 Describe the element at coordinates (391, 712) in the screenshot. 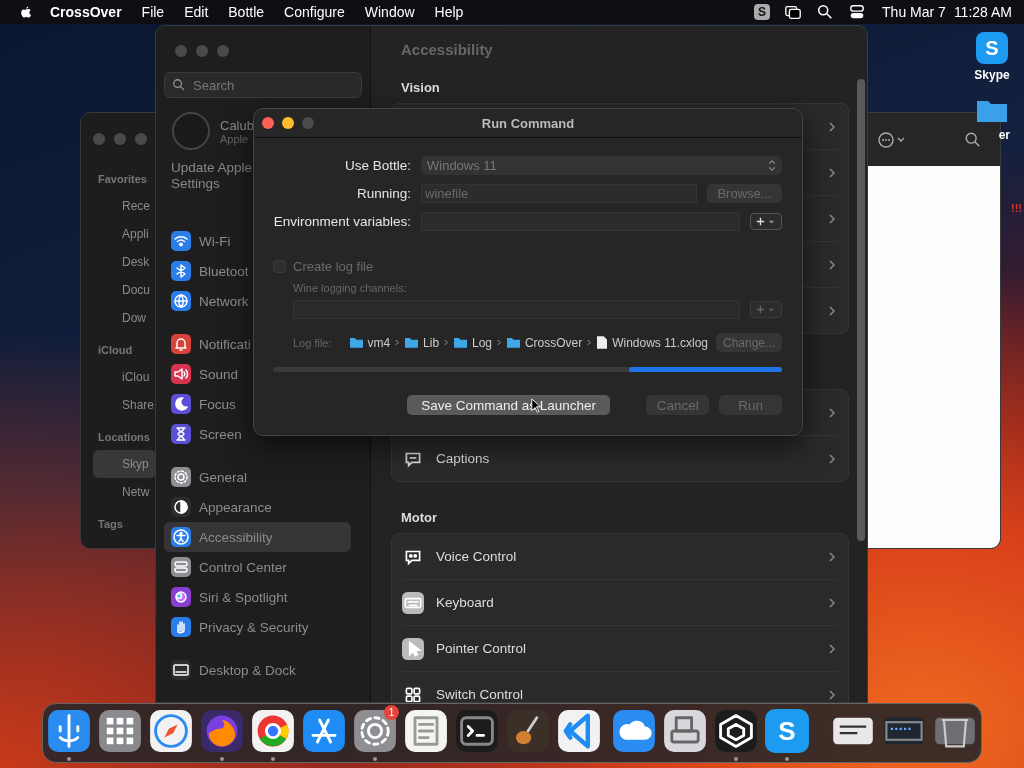

I see `notification-badge: 1` at that location.